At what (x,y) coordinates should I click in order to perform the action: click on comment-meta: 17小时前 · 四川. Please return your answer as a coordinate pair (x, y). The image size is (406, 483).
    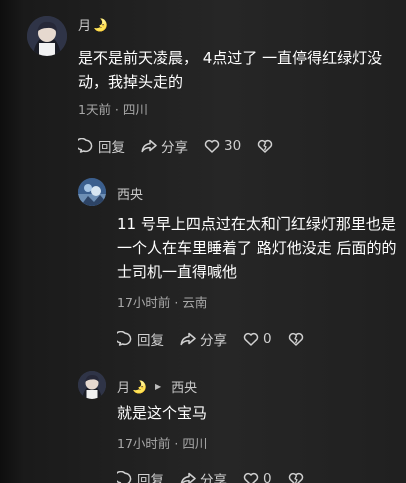
    Looking at the image, I should click on (162, 443).